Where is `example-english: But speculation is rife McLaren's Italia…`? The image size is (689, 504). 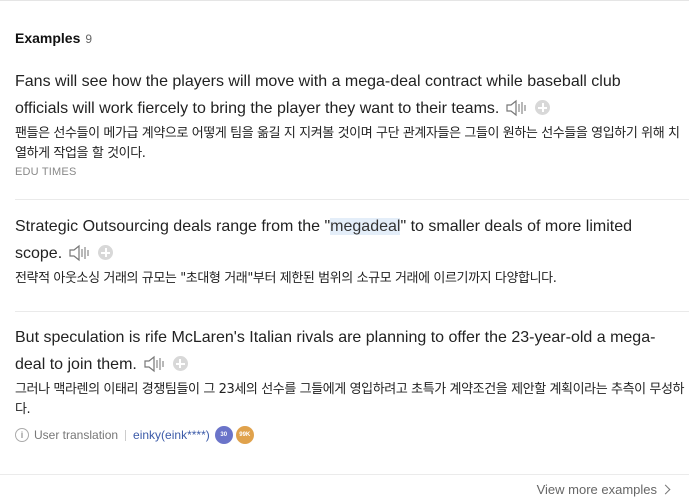
example-english: But speculation is rife McLaren's Italia… is located at coordinates (345, 351).